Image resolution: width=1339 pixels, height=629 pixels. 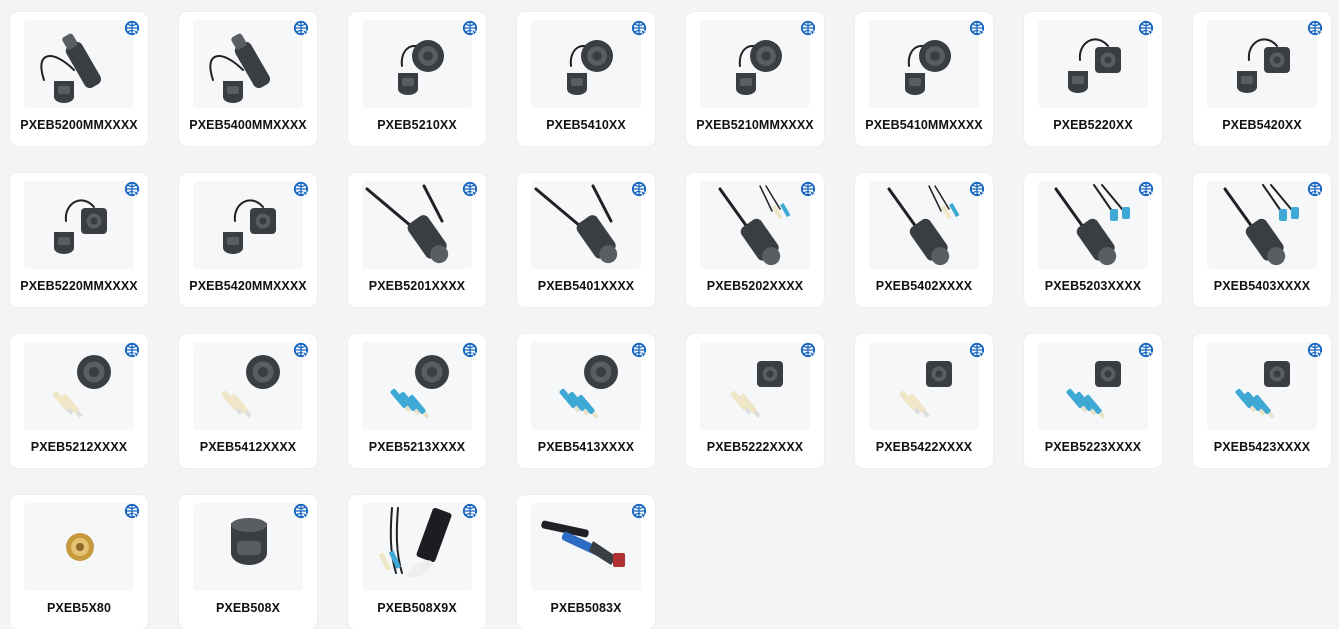 What do you see at coordinates (248, 125) in the screenshot?
I see `product-part-number: PXEB5400MMXXXX` at bounding box center [248, 125].